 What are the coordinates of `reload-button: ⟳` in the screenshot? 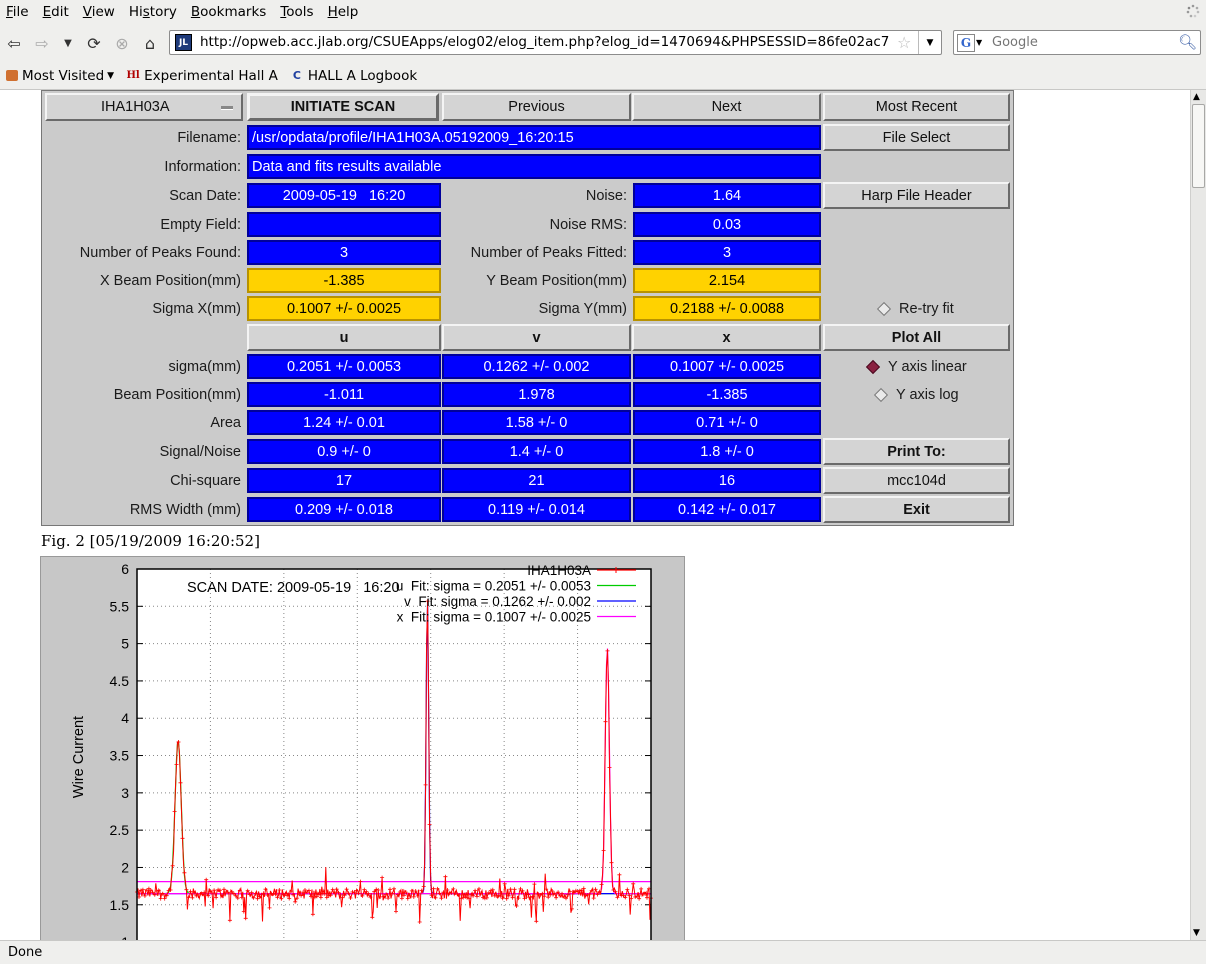 It's located at (94, 43).